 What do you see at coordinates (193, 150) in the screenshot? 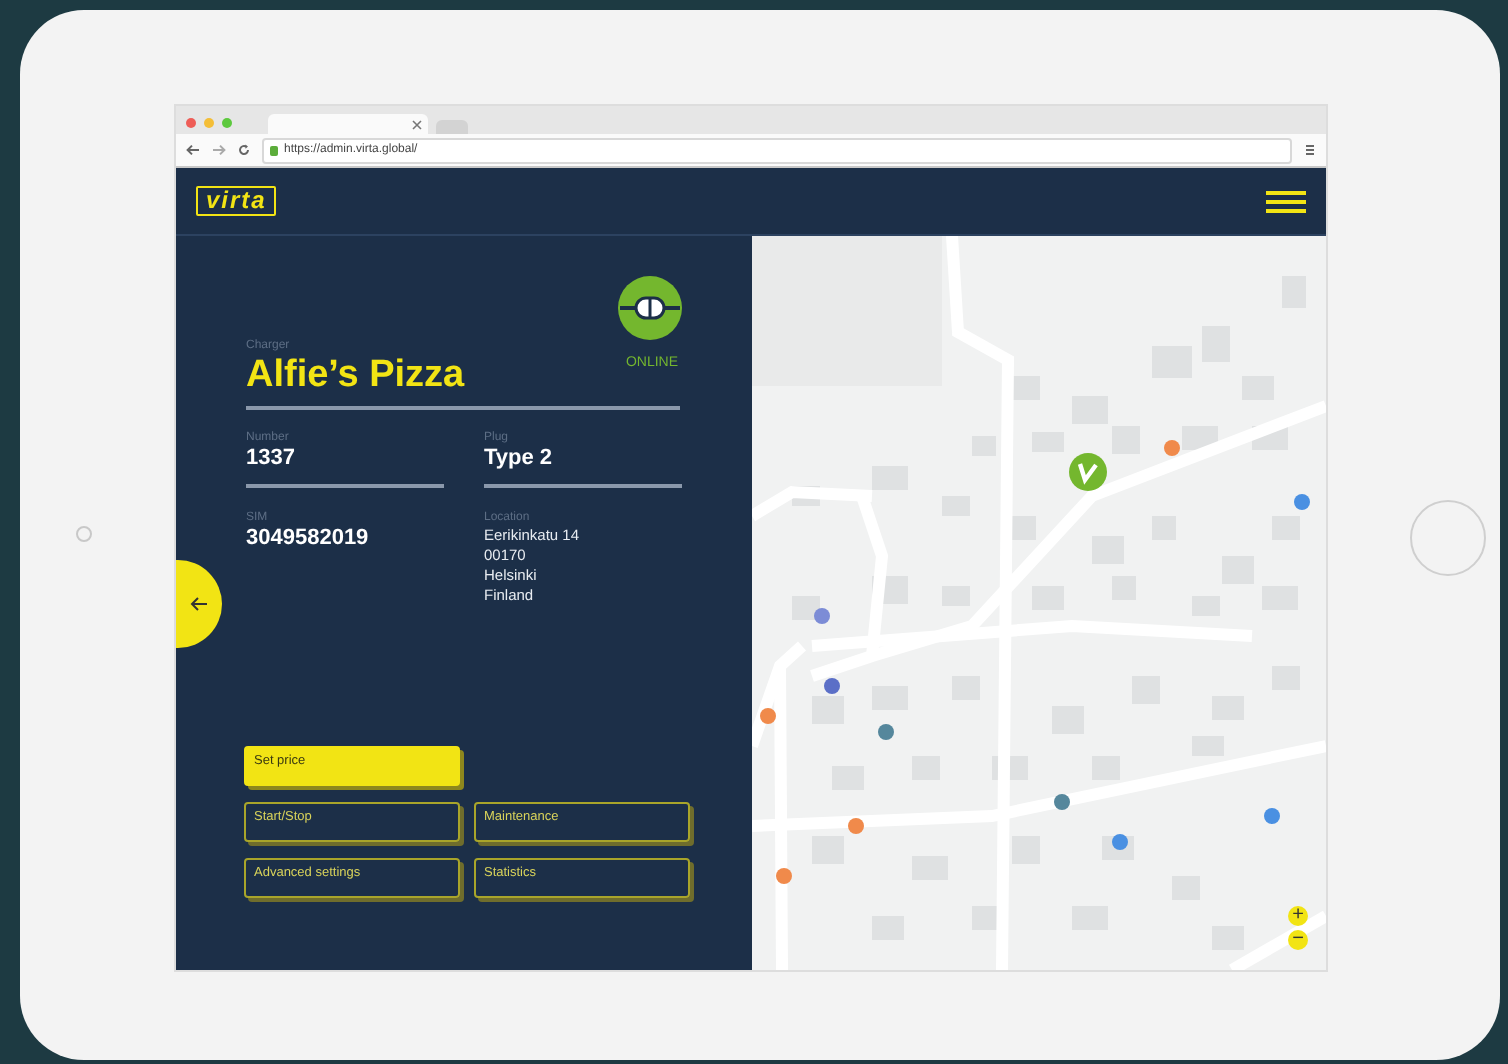
I see `back-icon` at bounding box center [193, 150].